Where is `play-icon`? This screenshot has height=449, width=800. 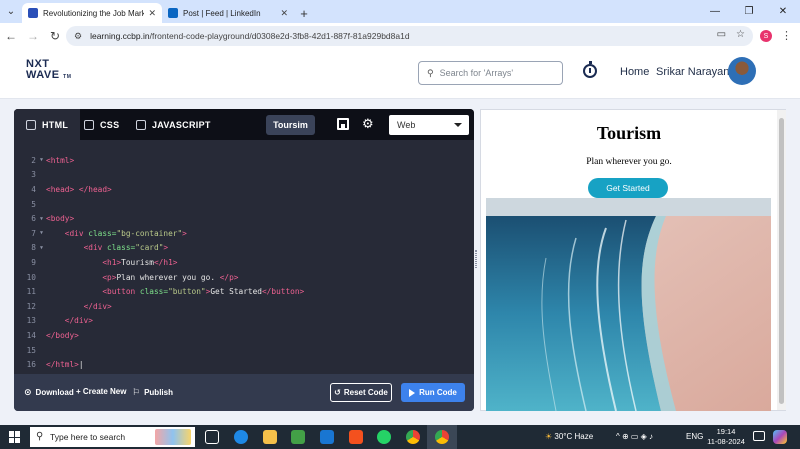 play-icon is located at coordinates (412, 392).